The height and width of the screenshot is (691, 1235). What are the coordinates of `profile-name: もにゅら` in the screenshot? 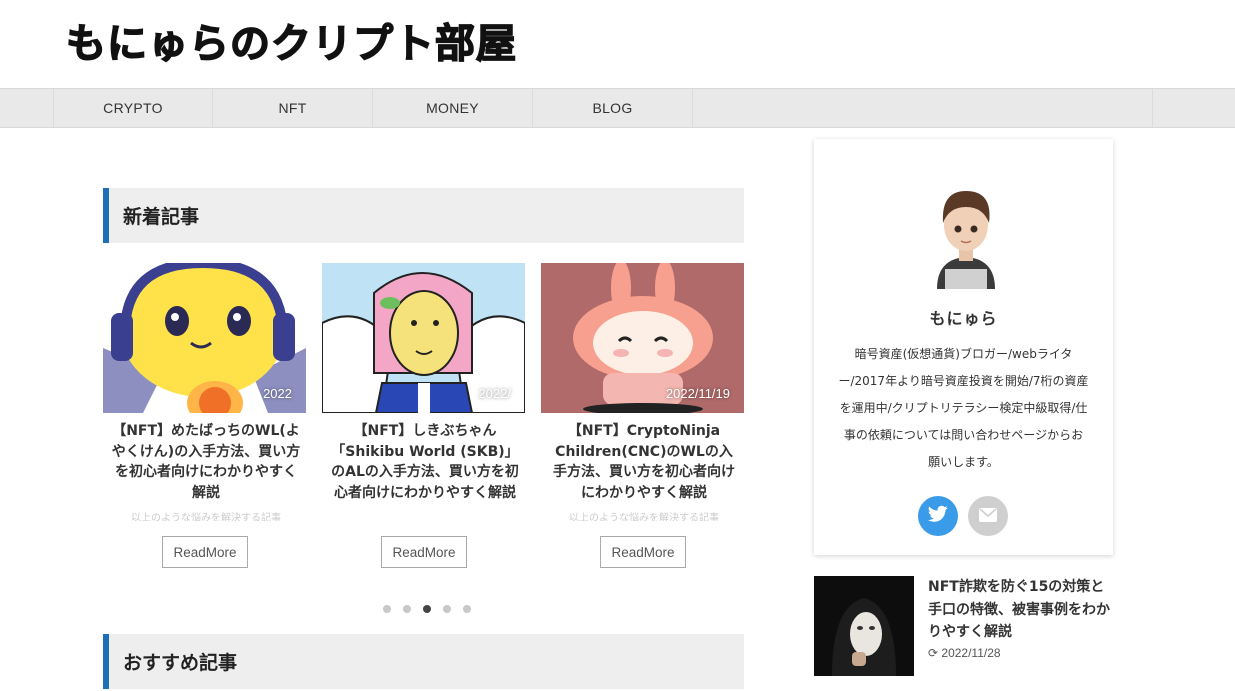 It's located at (963, 318).